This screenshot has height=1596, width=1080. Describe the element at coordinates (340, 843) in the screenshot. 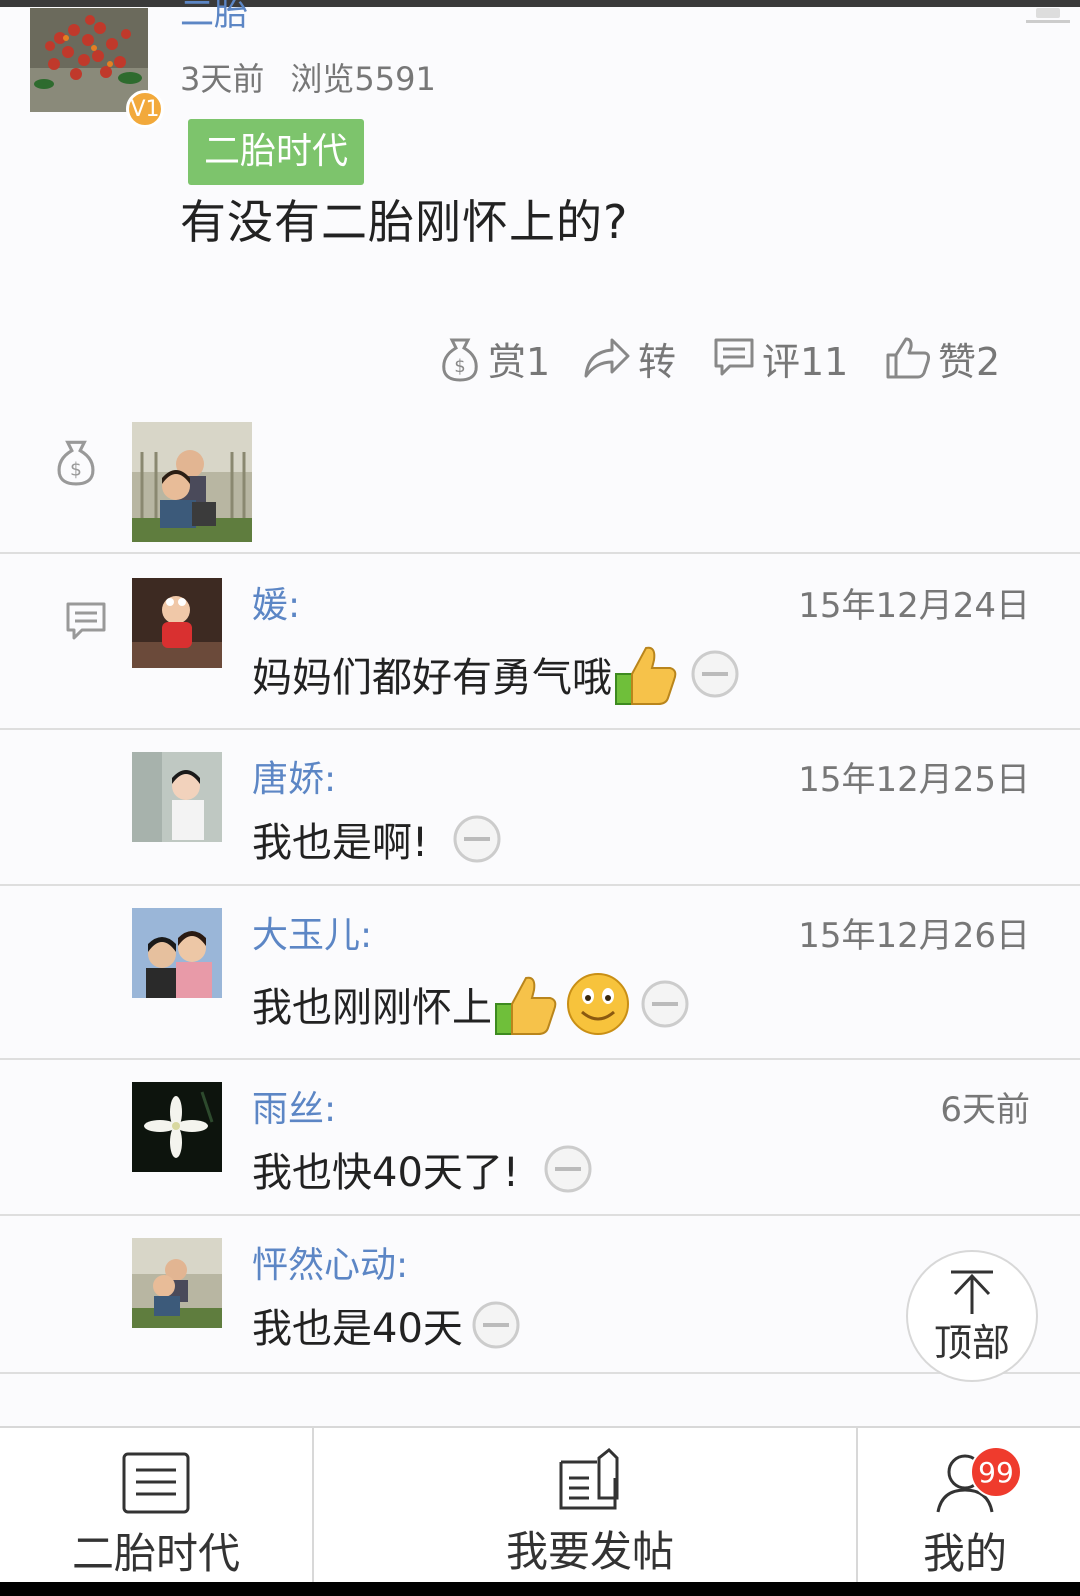

I see `comment-text: 我也是啊!` at that location.